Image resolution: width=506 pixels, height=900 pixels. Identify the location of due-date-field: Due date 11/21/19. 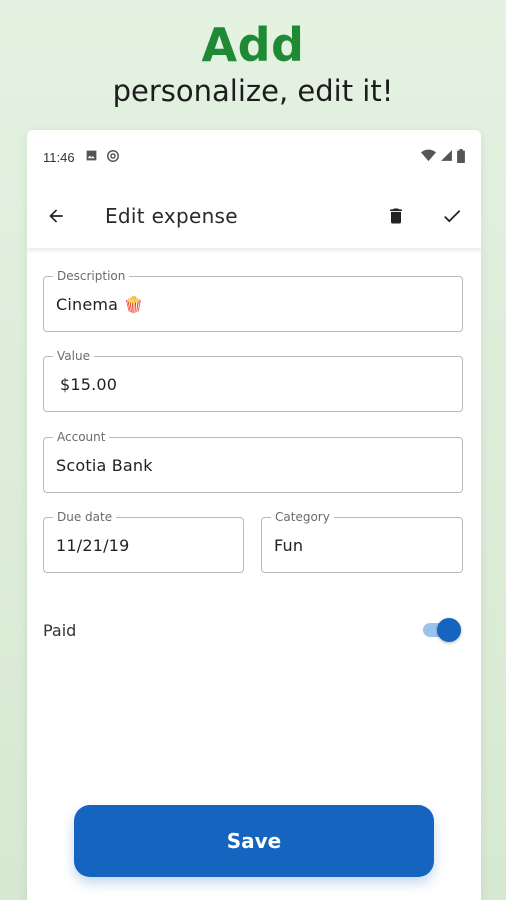
(143, 541).